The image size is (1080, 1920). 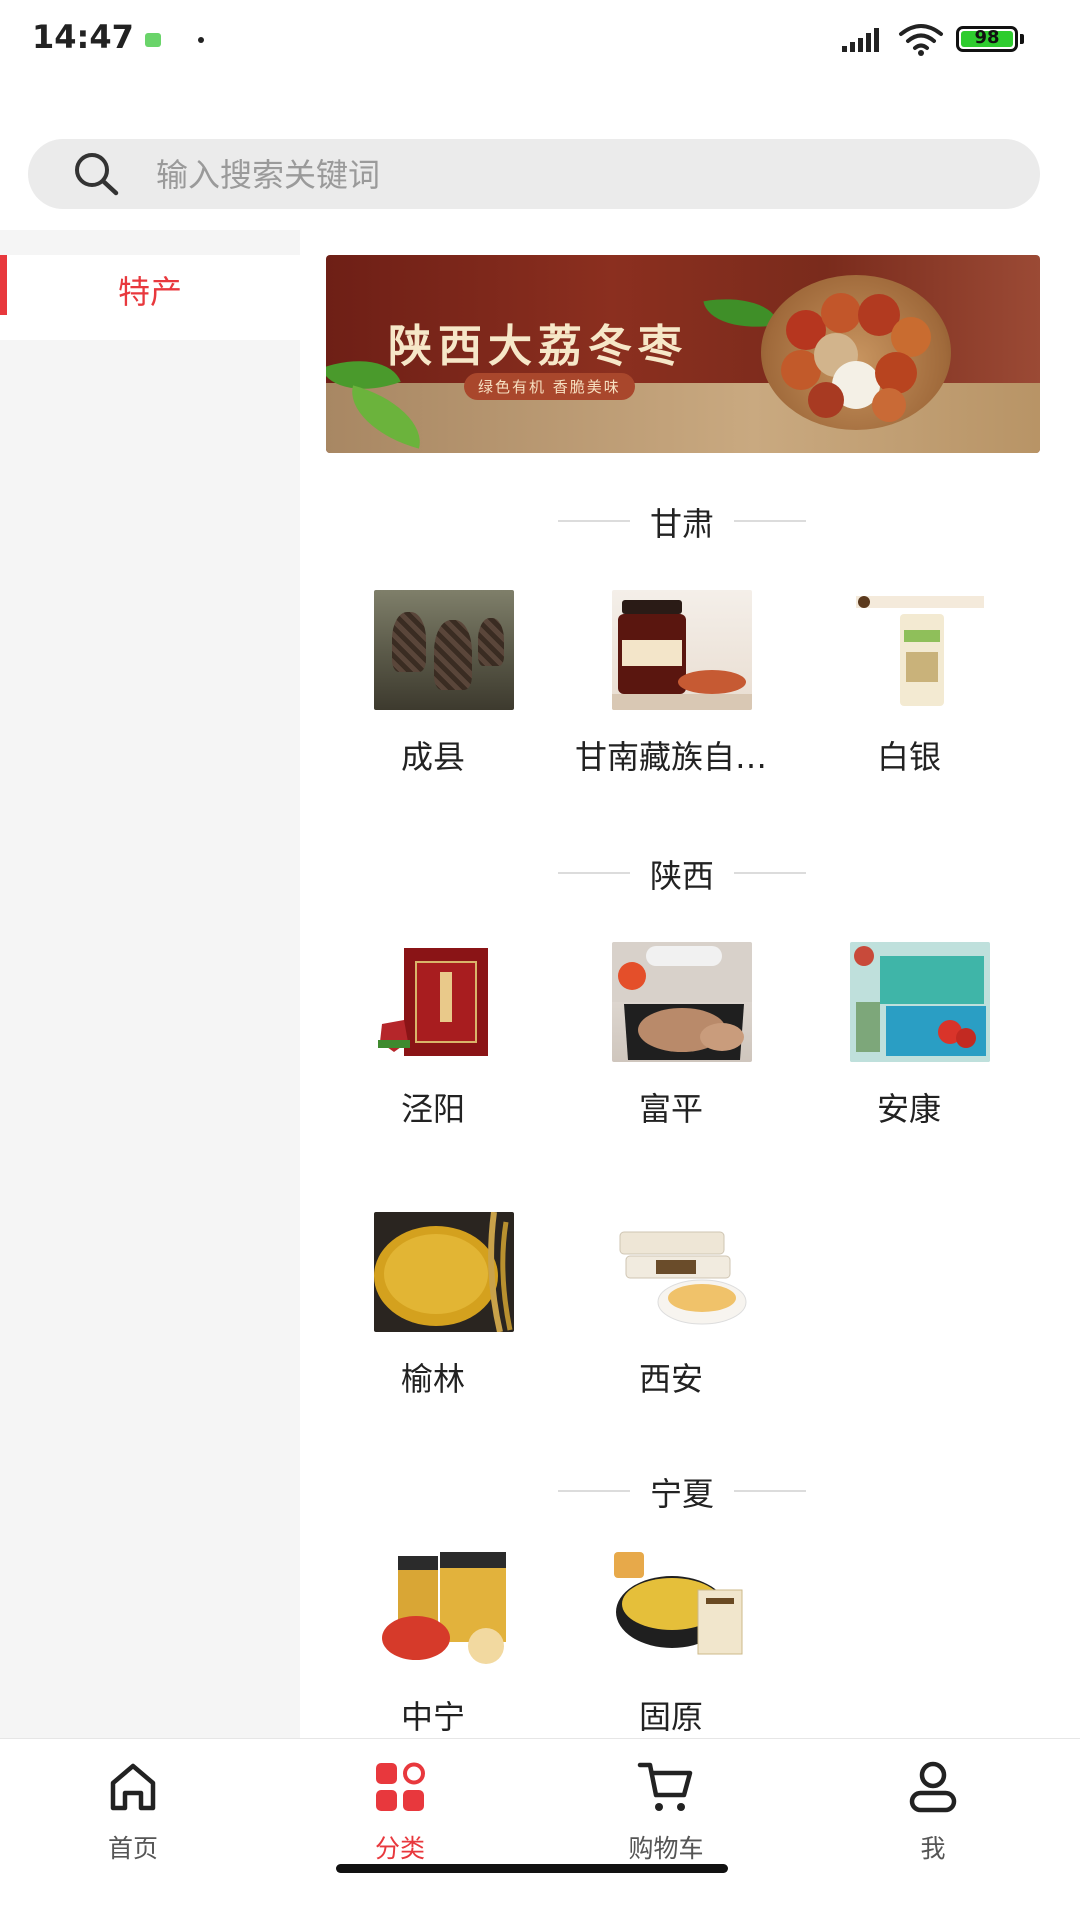 I want to click on nav-tab-me: 我, so click(x=933, y=1812).